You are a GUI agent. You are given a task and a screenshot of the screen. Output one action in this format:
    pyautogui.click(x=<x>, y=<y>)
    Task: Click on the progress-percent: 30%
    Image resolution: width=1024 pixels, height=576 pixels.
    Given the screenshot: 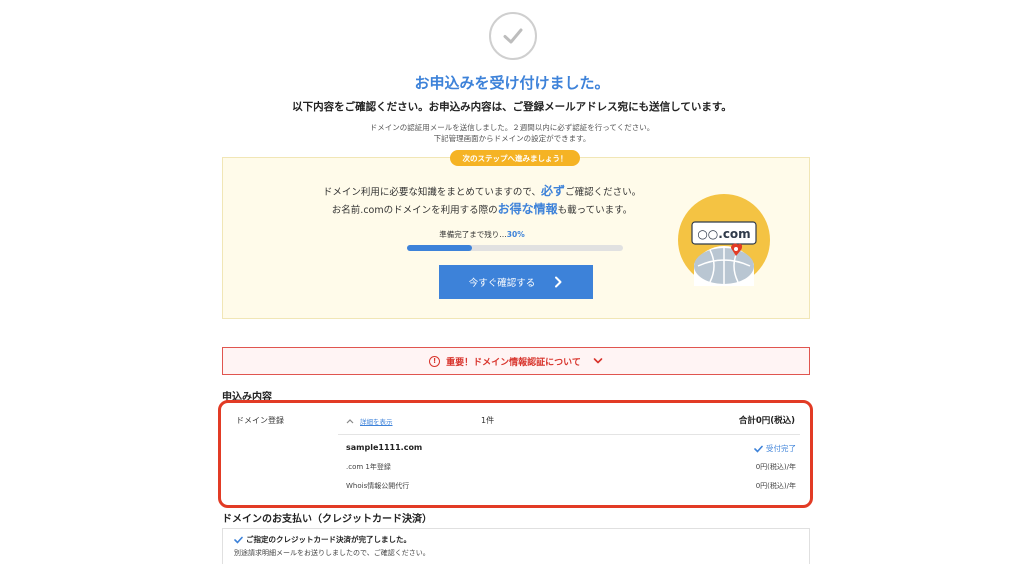 What is the action you would take?
    pyautogui.click(x=515, y=234)
    